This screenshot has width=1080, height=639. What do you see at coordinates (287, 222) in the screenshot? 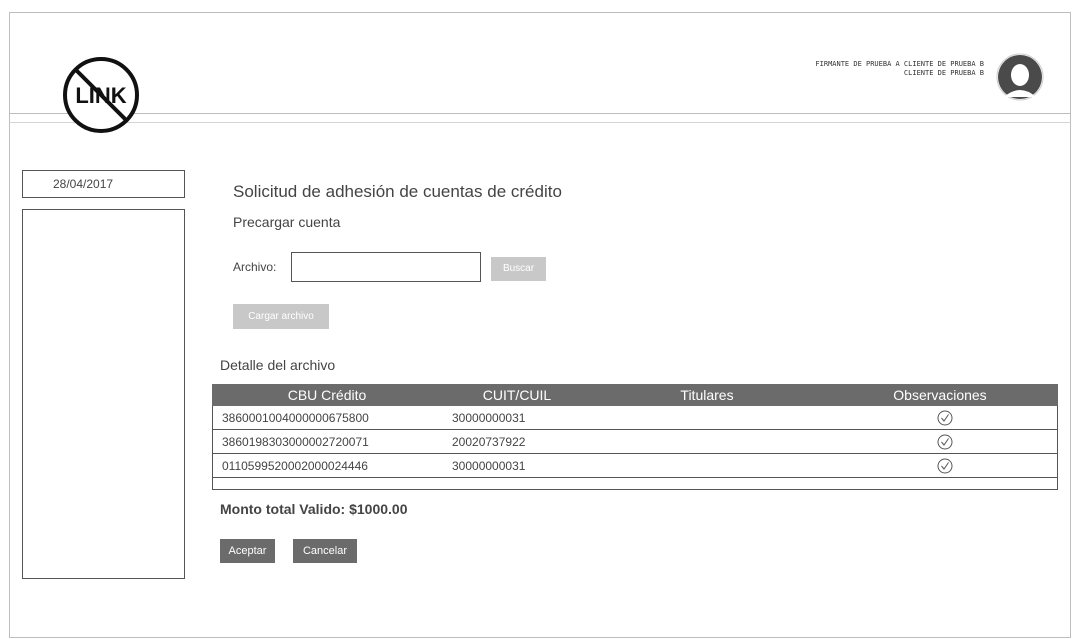
I see `page-subtitle: Precargar cuenta` at bounding box center [287, 222].